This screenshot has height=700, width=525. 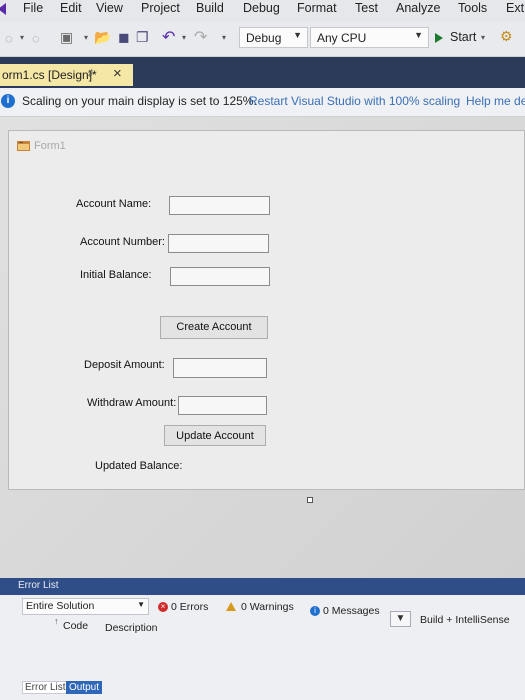 I want to click on save-all-icon: ❐, so click(x=142, y=37).